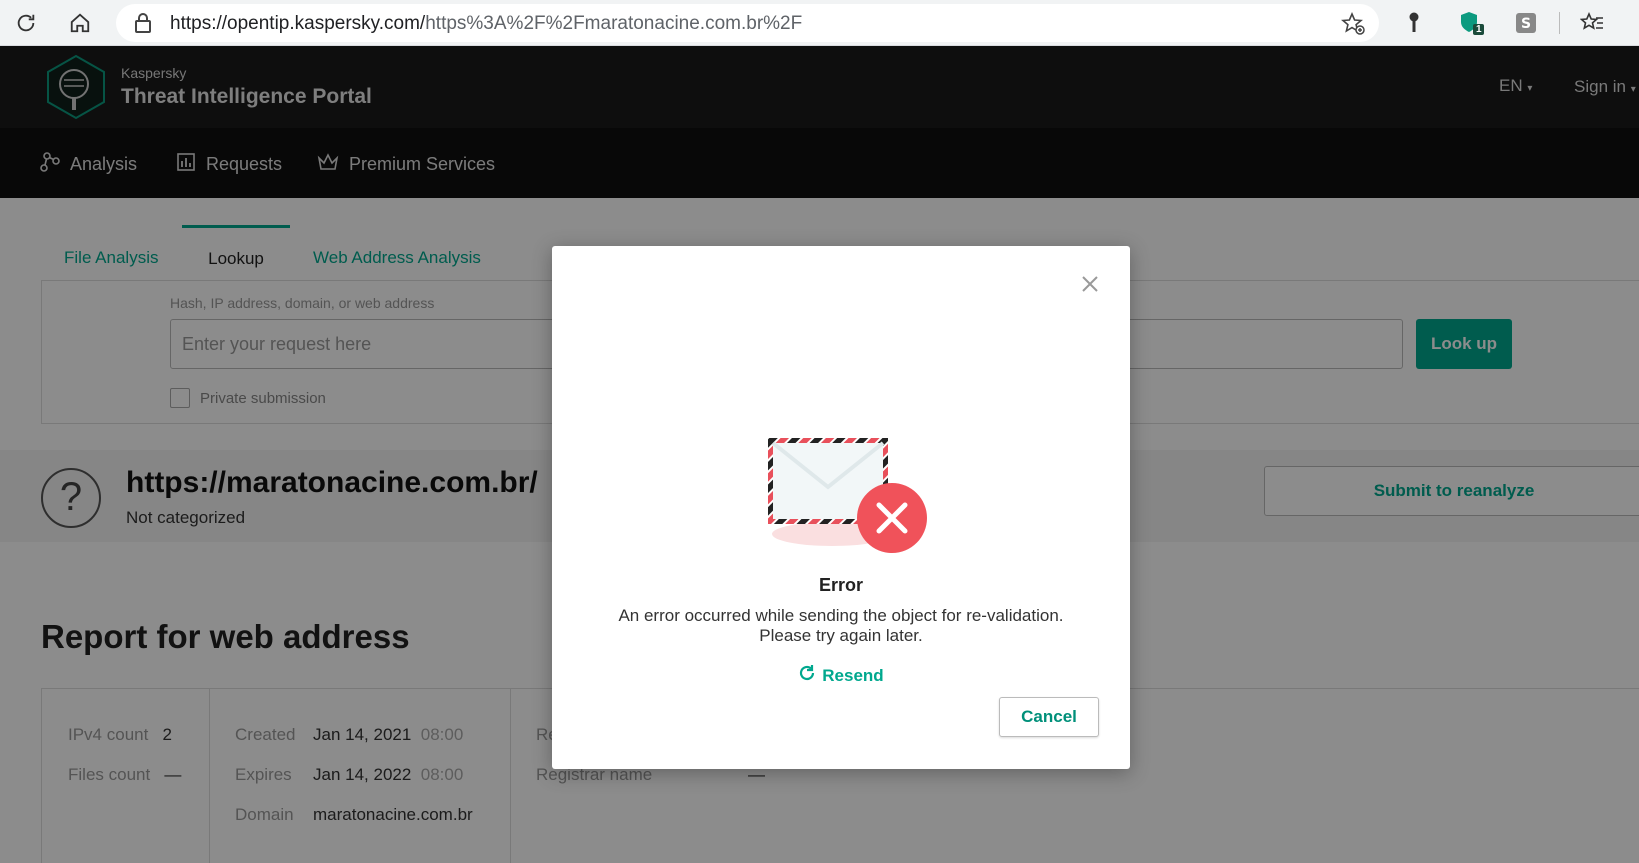 Image resolution: width=1639 pixels, height=863 pixels. What do you see at coordinates (1472, 23) in the screenshot?
I see `kaspersky-extension-icon: 1` at bounding box center [1472, 23].